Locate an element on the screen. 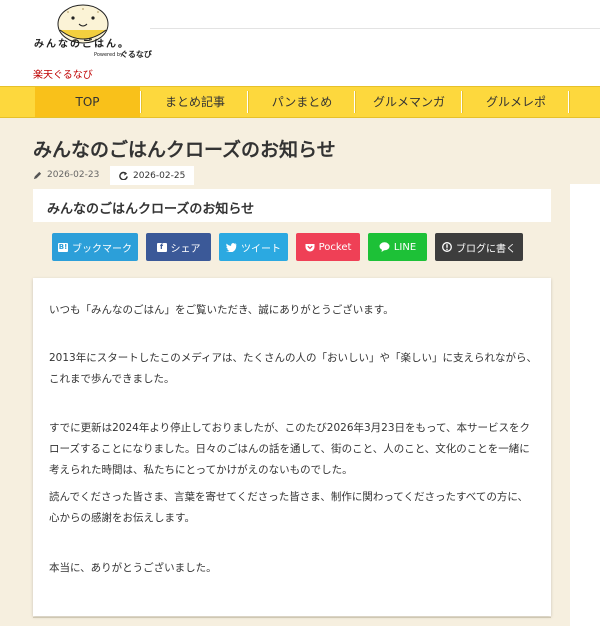  pocket-label: Pocket is located at coordinates (335, 247).